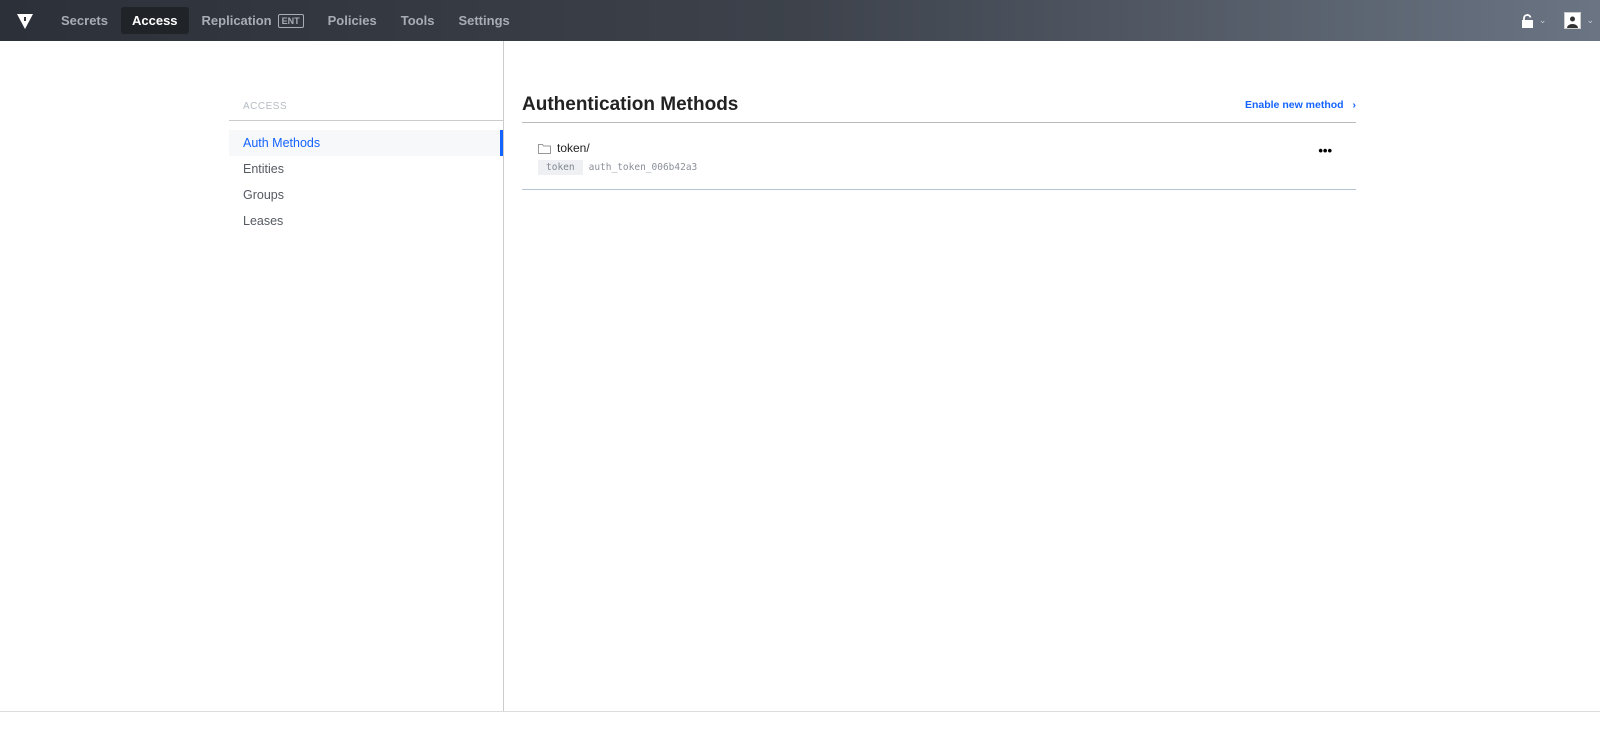 This screenshot has height=735, width=1600. I want to click on ent-badge: ENT, so click(290, 20).